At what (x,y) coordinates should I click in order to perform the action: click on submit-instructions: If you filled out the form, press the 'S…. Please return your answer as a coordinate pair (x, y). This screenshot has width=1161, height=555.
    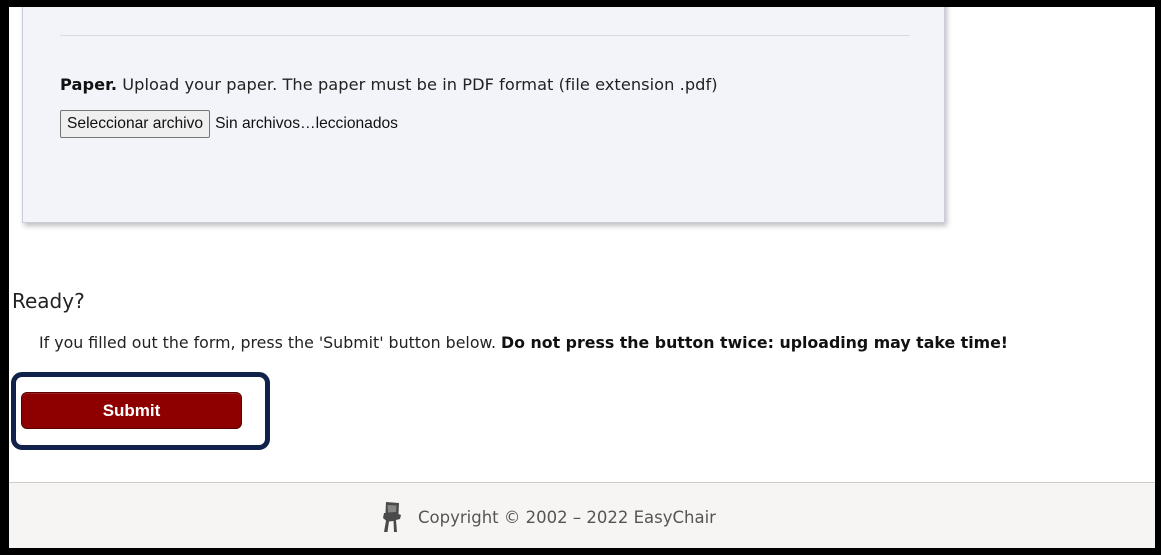
    Looking at the image, I should click on (523, 342).